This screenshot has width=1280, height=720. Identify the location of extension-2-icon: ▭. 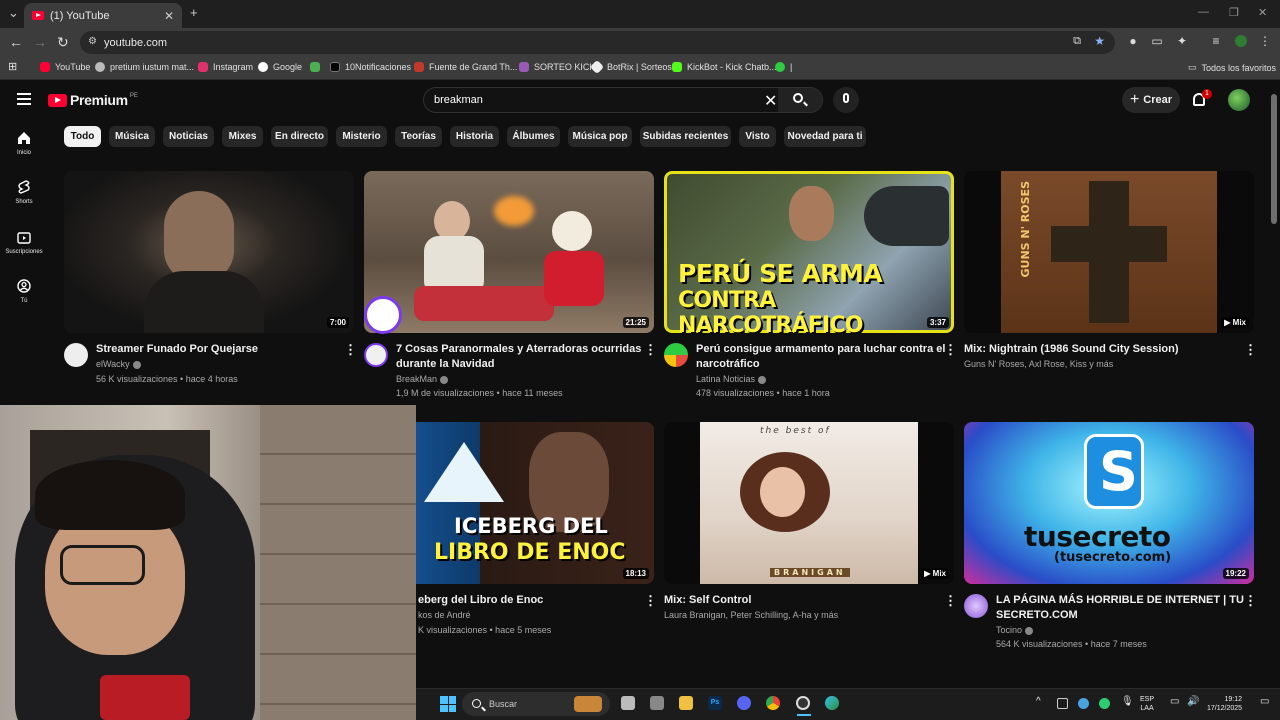
(1157, 41).